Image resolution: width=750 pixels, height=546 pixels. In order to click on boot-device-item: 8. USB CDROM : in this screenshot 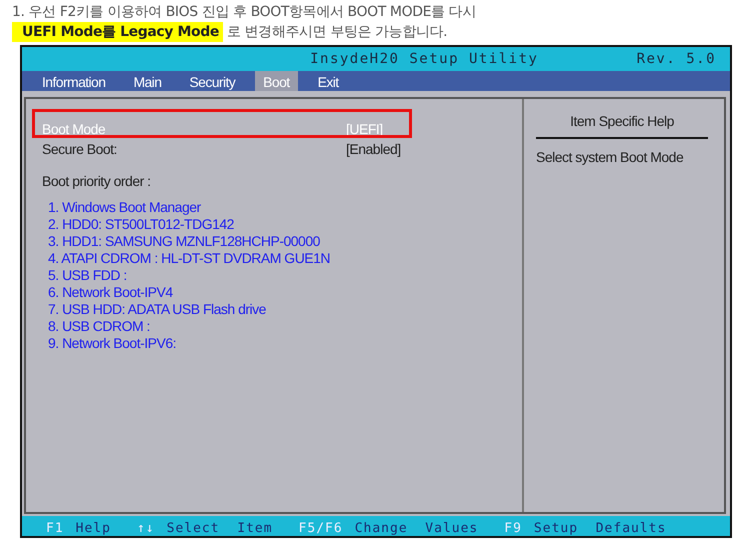, I will do `click(285, 326)`.